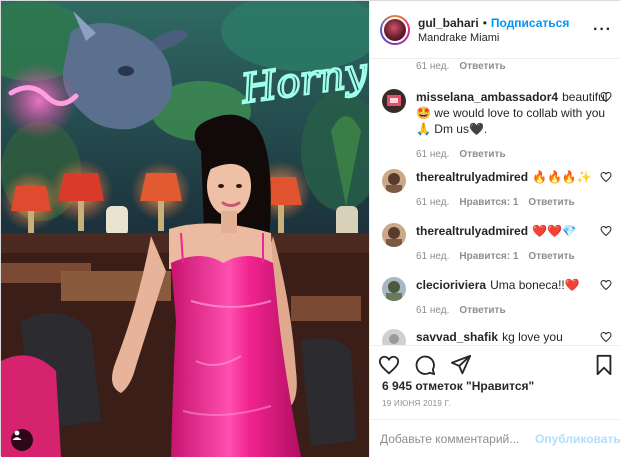 This screenshot has width=620, height=457. What do you see at coordinates (530, 23) in the screenshot?
I see `follow-button: Подписаться` at bounding box center [530, 23].